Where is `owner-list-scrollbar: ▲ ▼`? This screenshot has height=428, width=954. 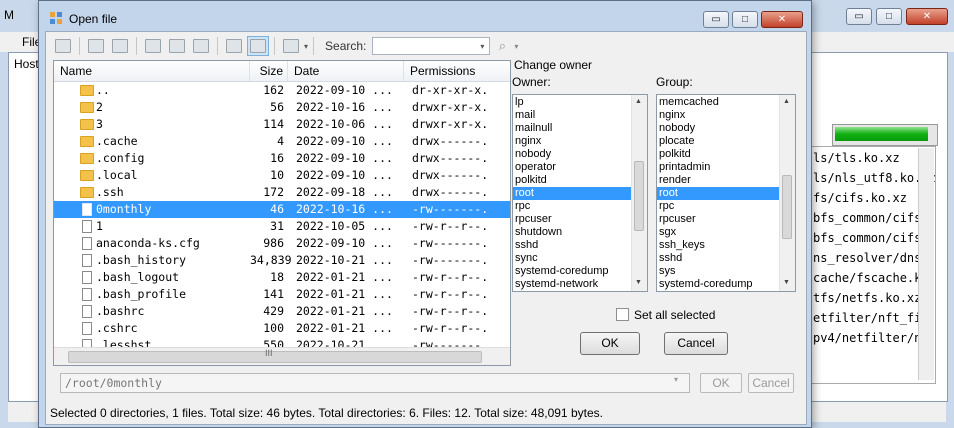 owner-list-scrollbar: ▲ ▼ is located at coordinates (639, 193).